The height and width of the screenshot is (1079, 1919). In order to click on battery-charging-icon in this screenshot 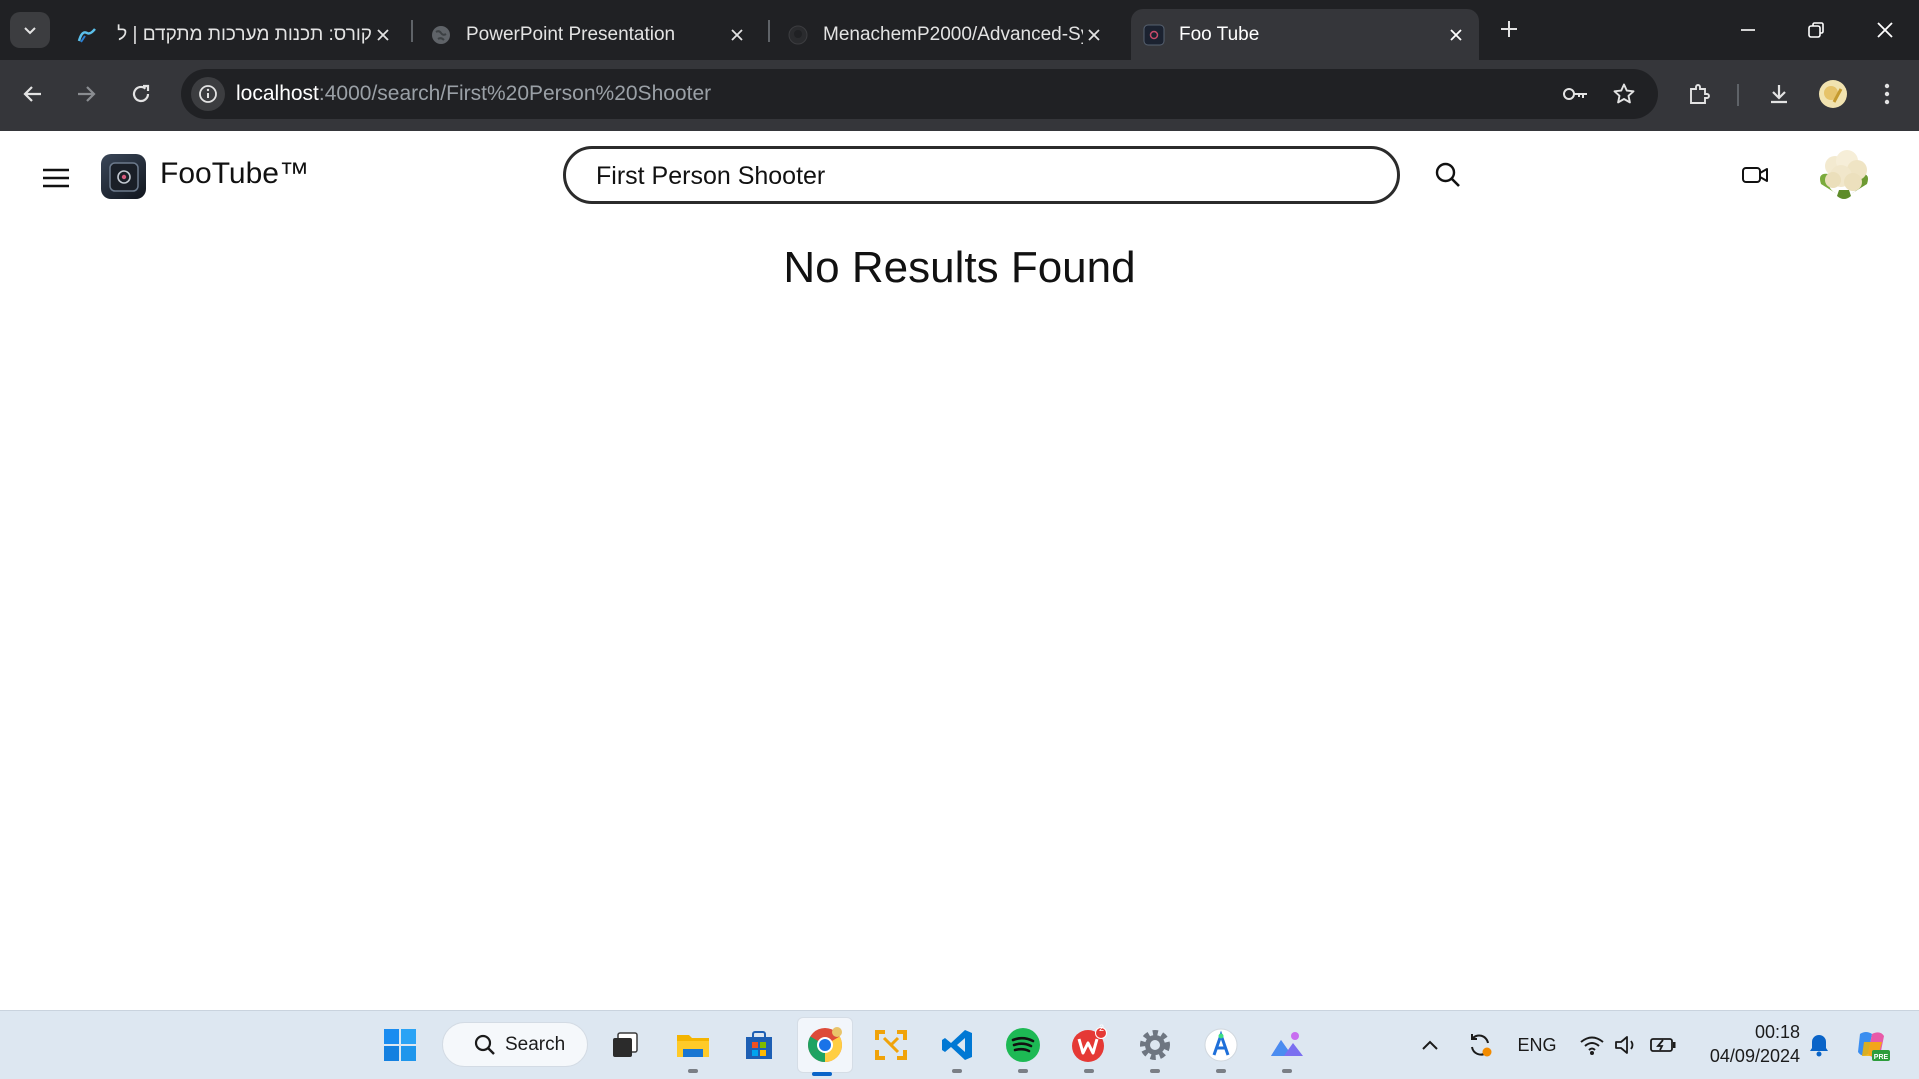, I will do `click(1663, 1045)`.